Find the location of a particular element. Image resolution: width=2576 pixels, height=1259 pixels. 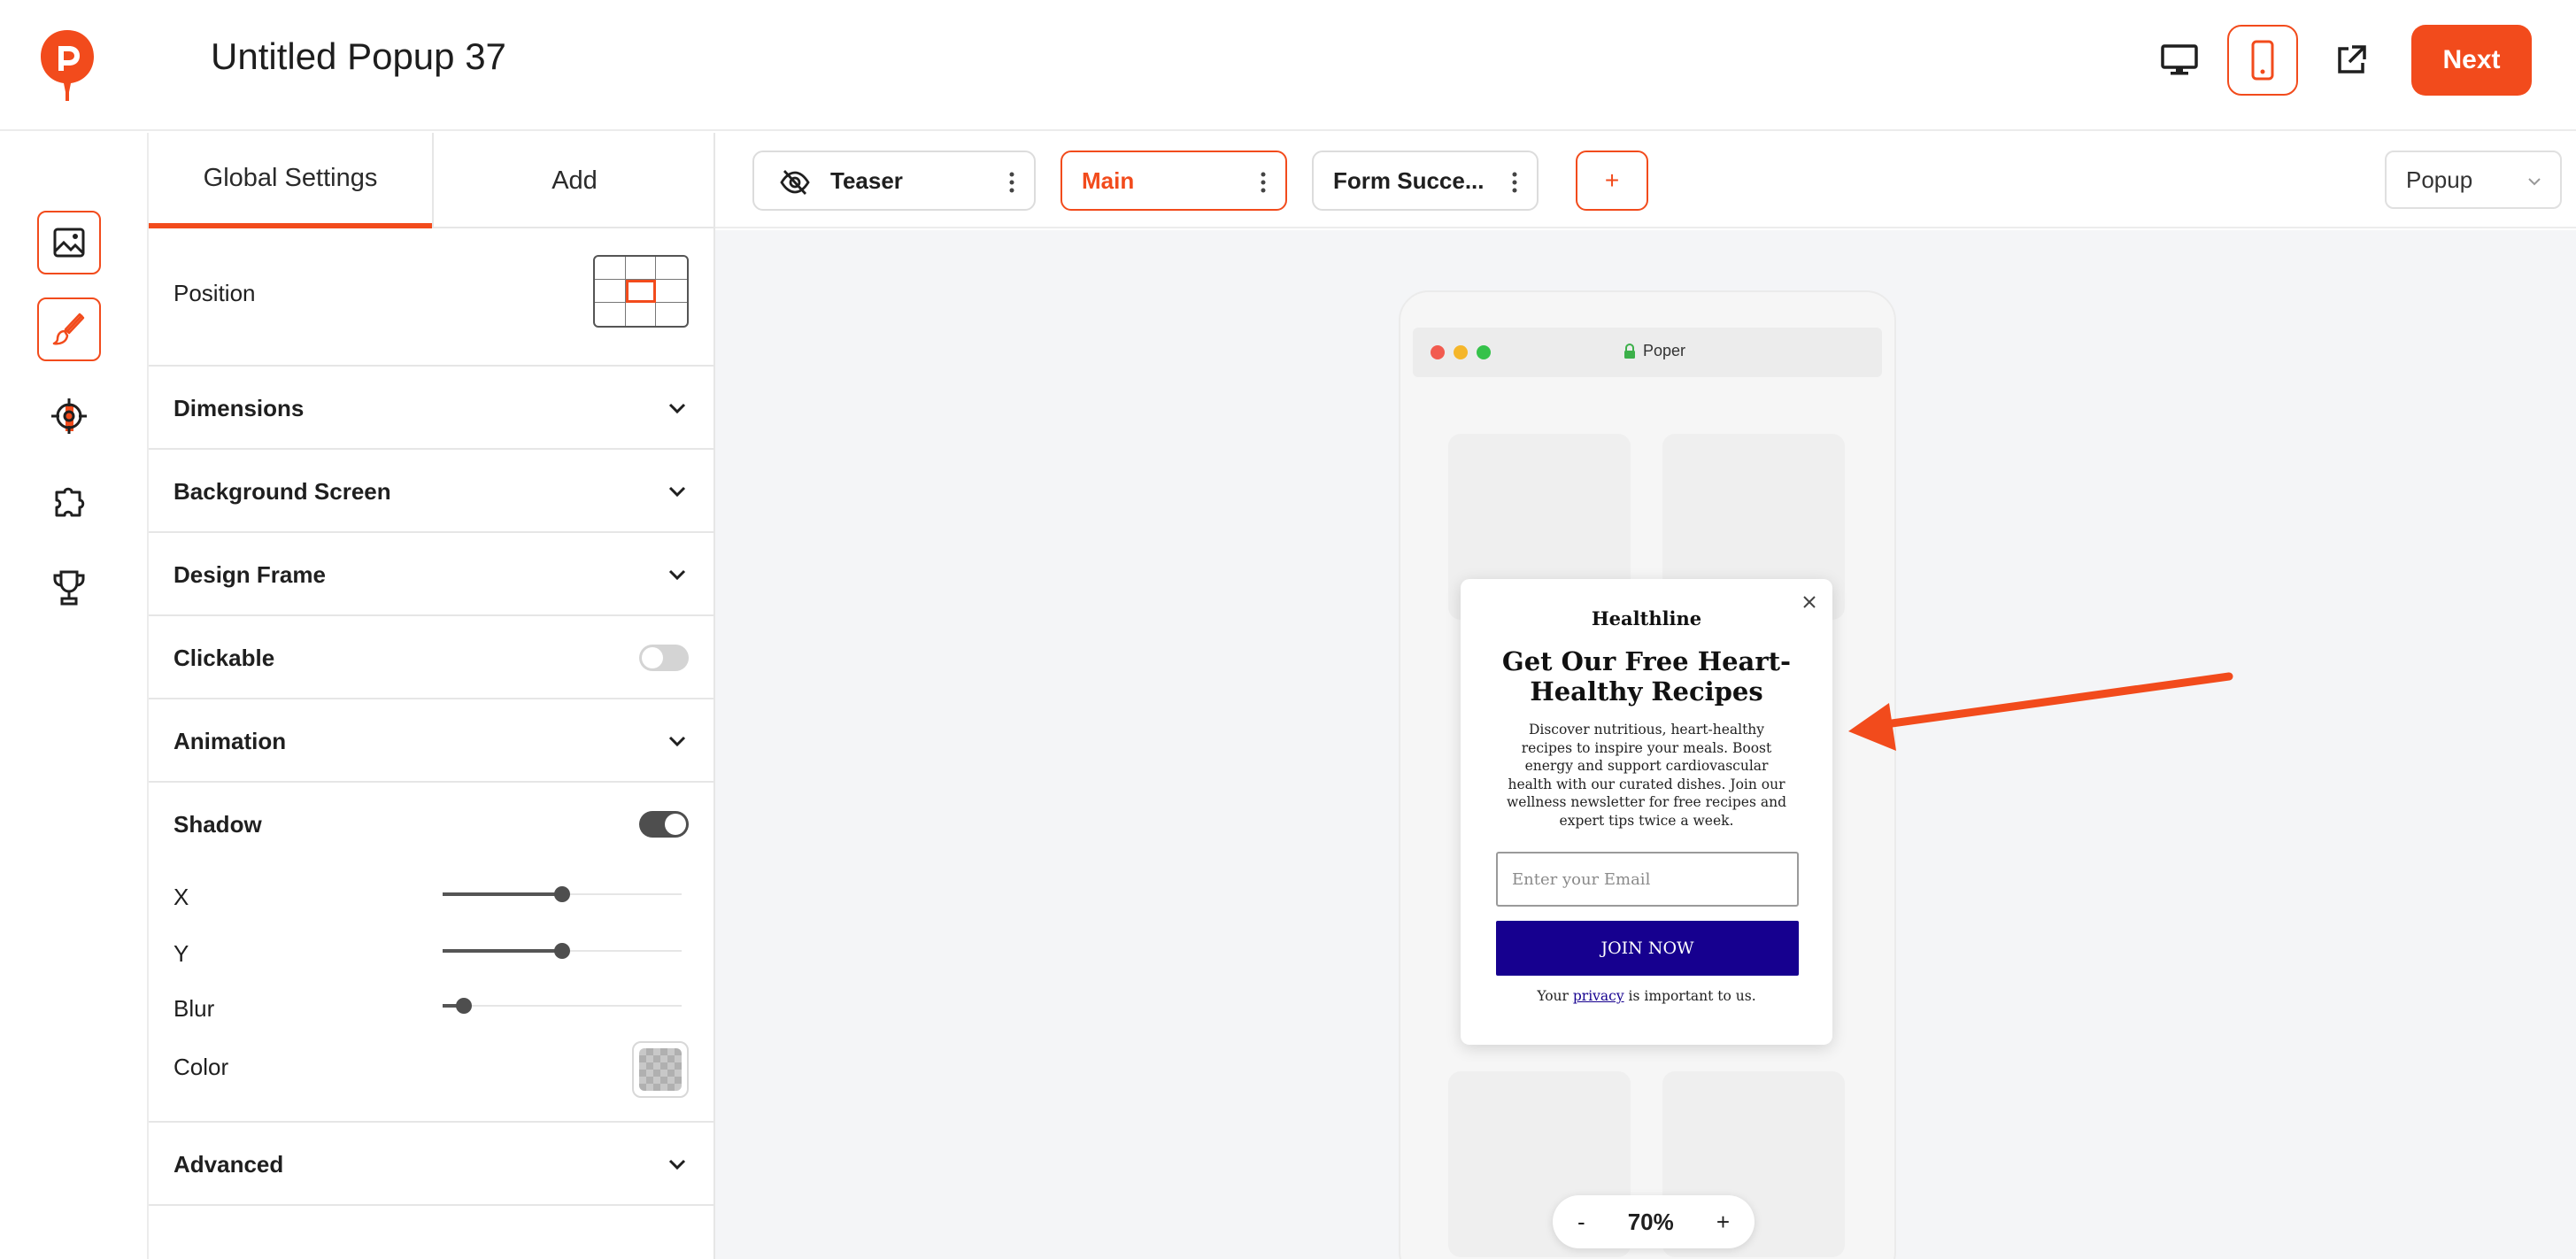

position-top-center is located at coordinates (641, 268).